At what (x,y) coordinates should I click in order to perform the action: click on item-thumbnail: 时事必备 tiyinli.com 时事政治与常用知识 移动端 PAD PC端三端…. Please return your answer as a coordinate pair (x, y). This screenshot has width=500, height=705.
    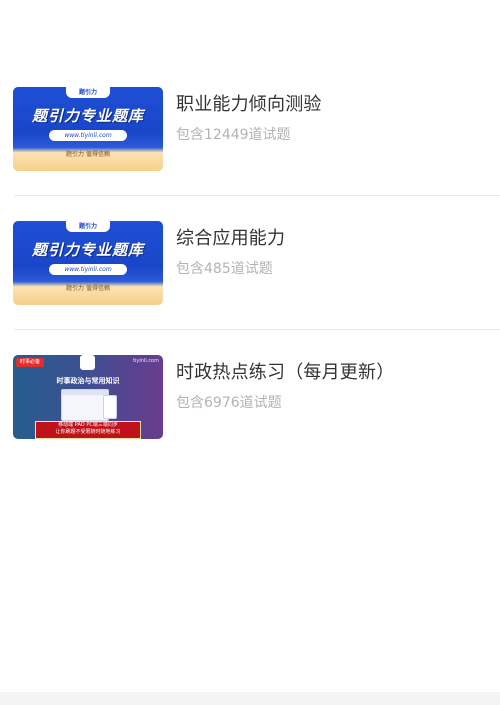
    Looking at the image, I should click on (88, 397).